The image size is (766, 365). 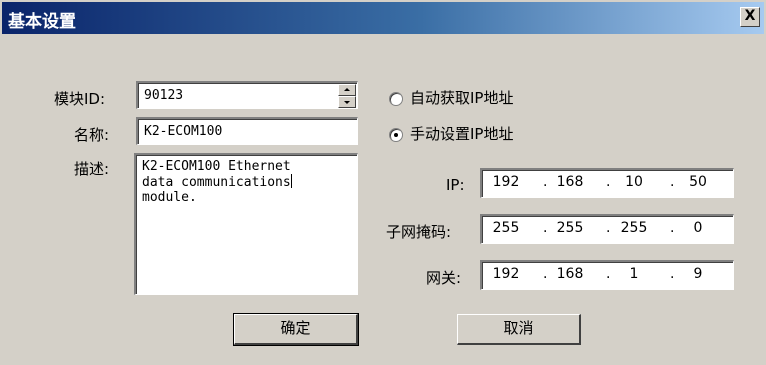 What do you see at coordinates (217, 182) in the screenshot?
I see `description-line: data communications` at bounding box center [217, 182].